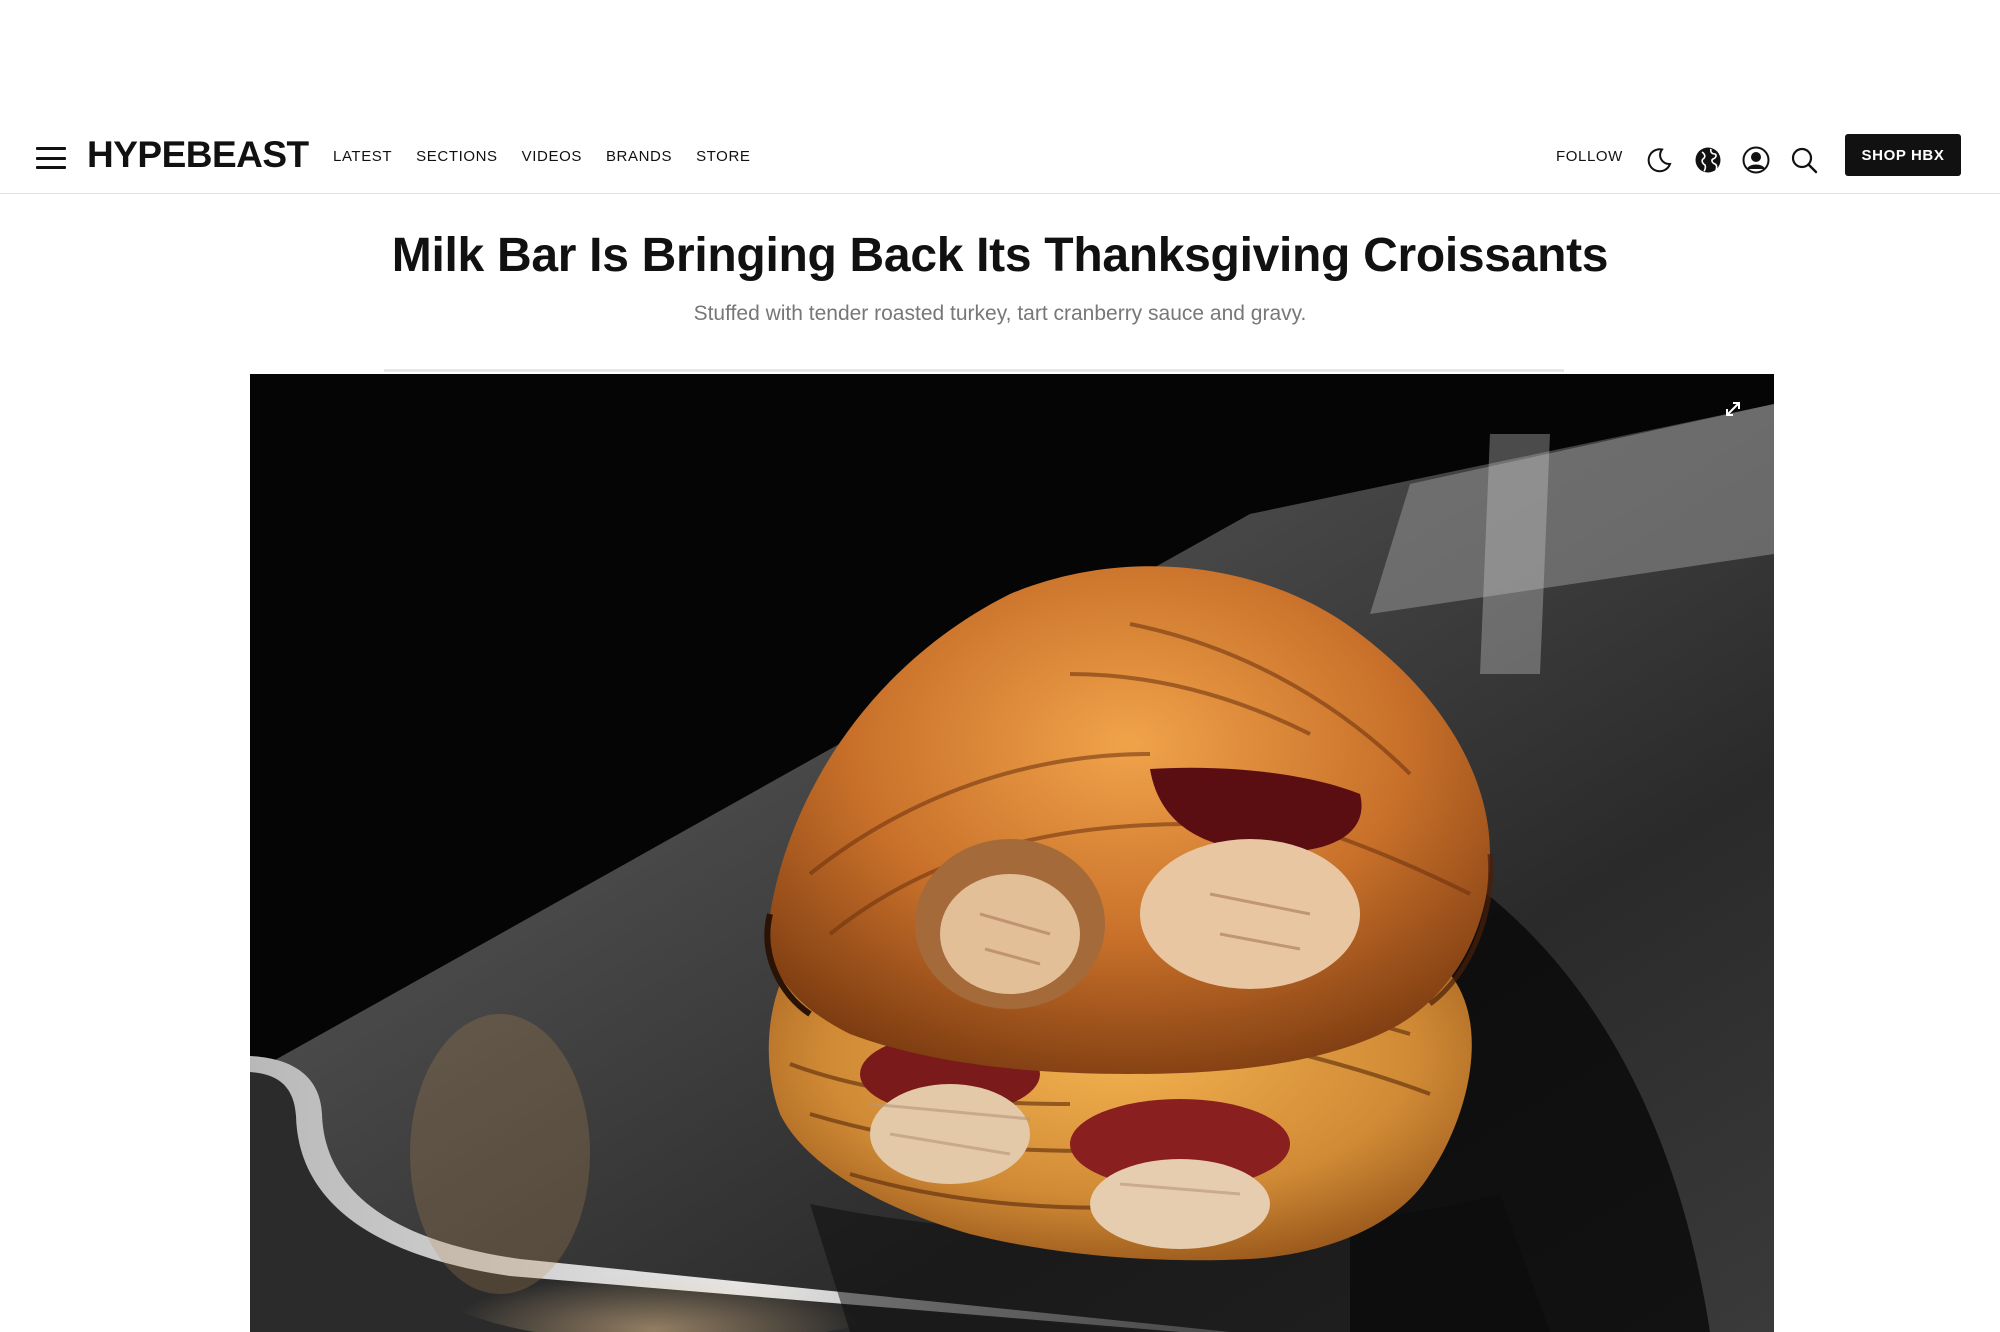 The height and width of the screenshot is (1332, 2000). Describe the element at coordinates (198, 155) in the screenshot. I see `site-logo: HYPEBEAST` at that location.